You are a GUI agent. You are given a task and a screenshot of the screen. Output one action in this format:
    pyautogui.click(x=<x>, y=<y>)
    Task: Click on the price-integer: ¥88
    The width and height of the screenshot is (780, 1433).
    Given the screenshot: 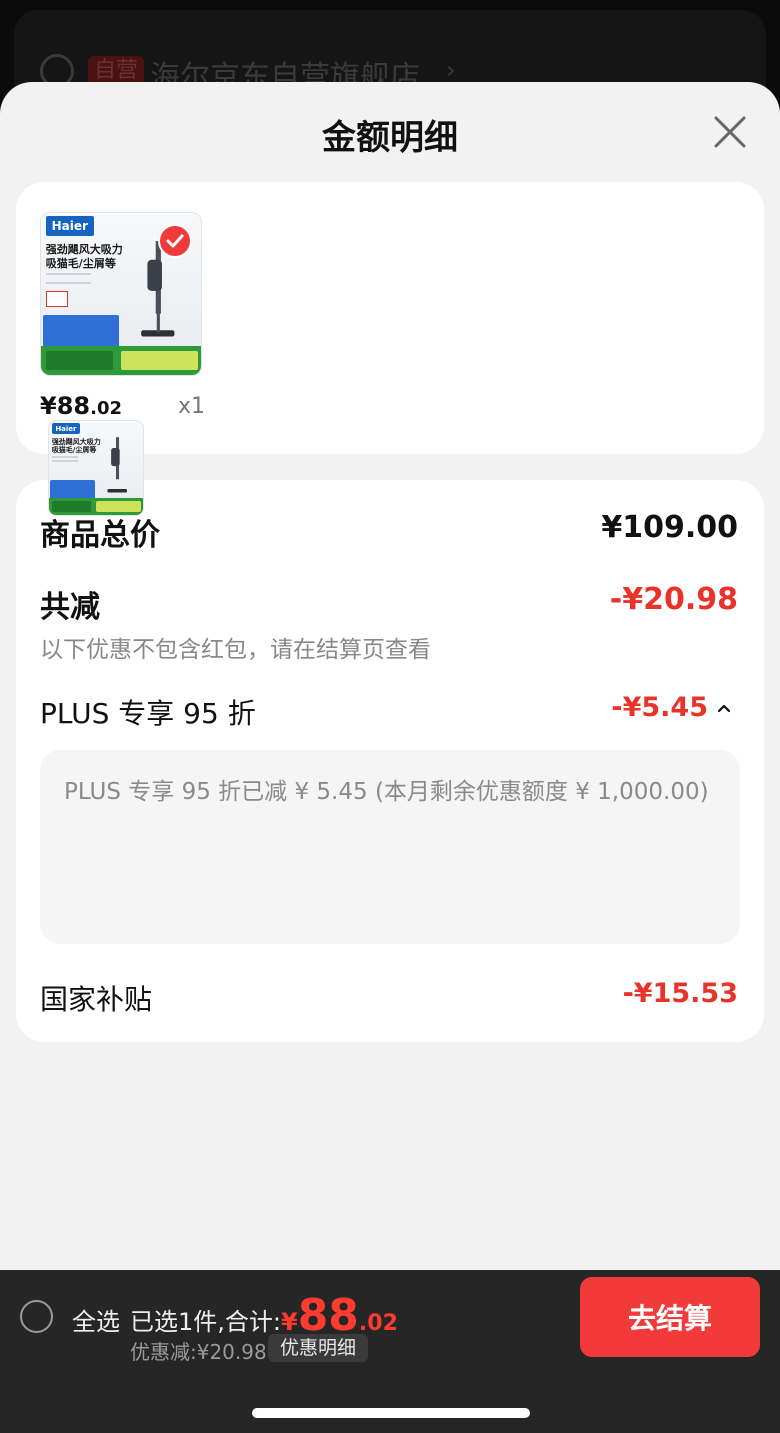 What is the action you would take?
    pyautogui.click(x=65, y=406)
    